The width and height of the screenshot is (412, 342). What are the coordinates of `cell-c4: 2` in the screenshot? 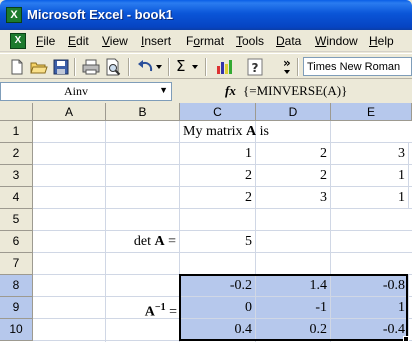 It's located at (218, 198).